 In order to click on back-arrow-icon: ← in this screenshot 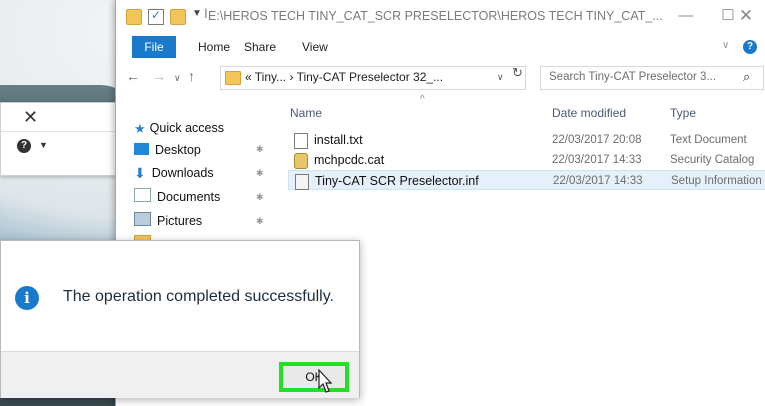, I will do `click(133, 76)`.